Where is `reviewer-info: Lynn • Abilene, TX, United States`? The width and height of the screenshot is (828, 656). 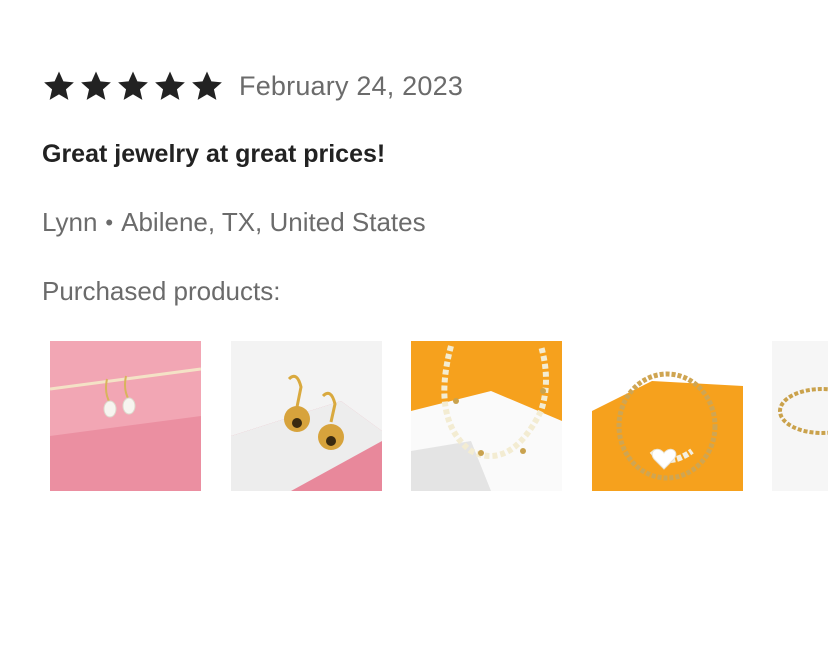 reviewer-info: Lynn • Abilene, TX, United States is located at coordinates (234, 222).